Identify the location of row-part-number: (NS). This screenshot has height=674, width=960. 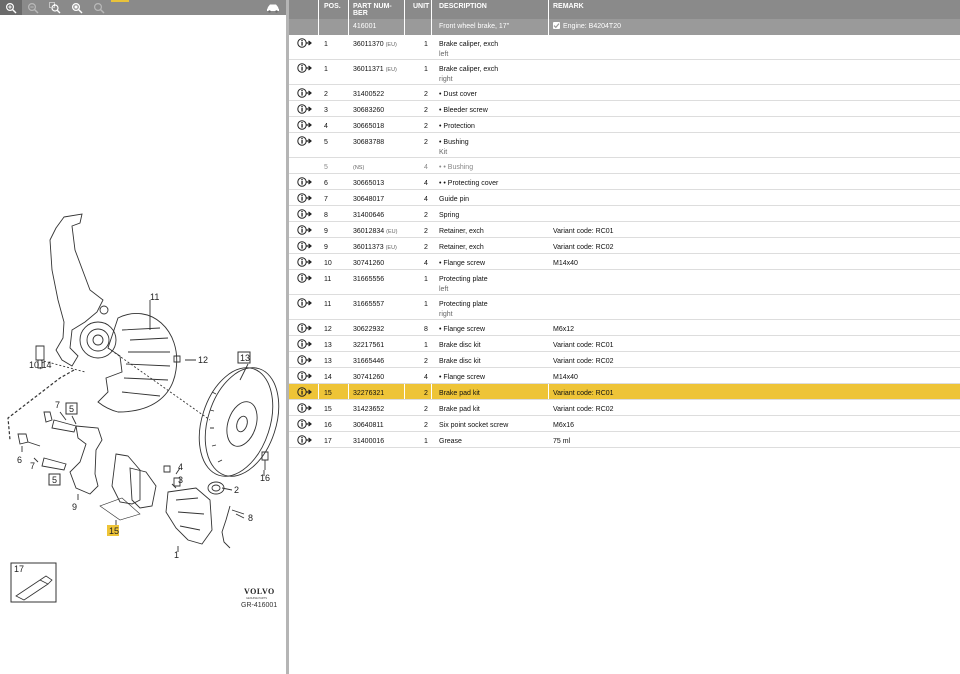
(358, 168).